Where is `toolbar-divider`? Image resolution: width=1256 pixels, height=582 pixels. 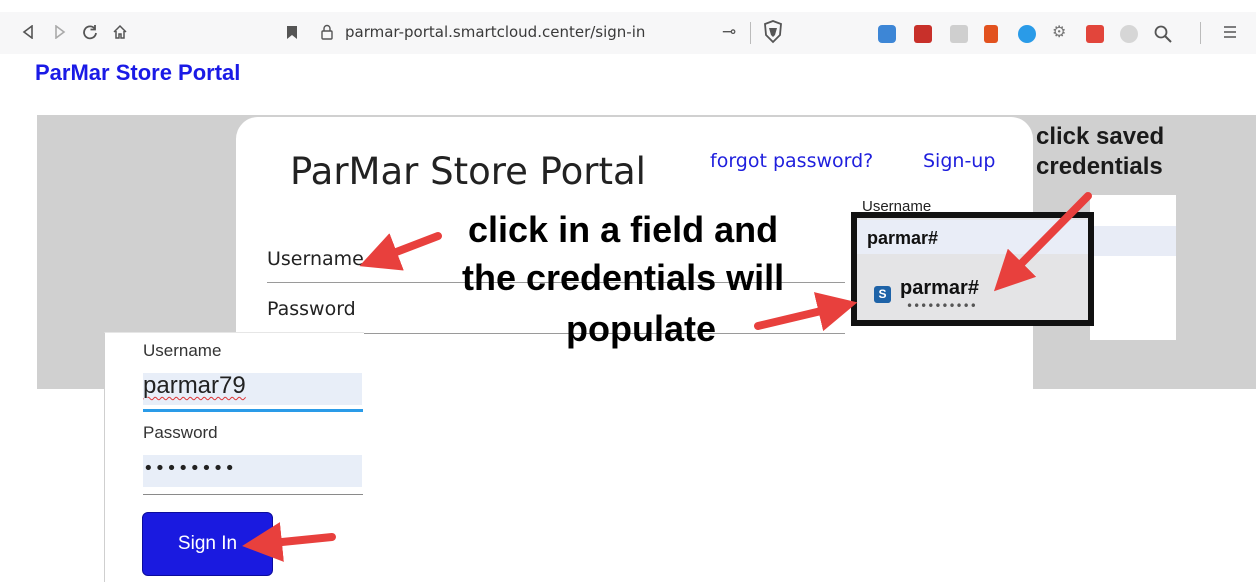
toolbar-divider is located at coordinates (1200, 33).